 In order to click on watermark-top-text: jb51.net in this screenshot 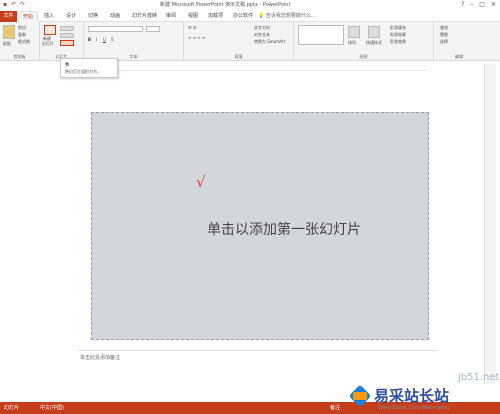, I will do `click(479, 377)`.